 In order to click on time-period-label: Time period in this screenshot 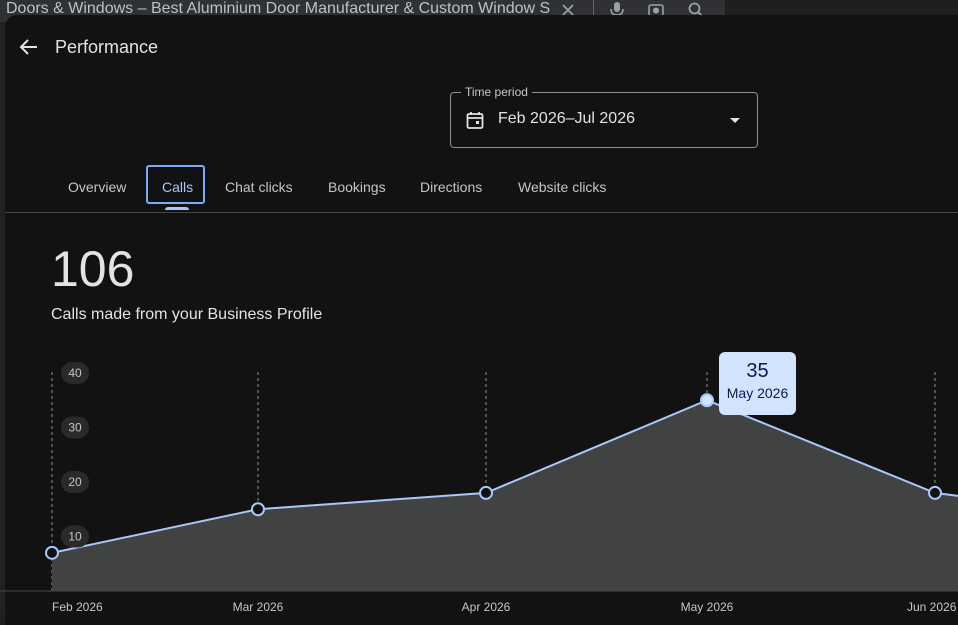, I will do `click(496, 92)`.